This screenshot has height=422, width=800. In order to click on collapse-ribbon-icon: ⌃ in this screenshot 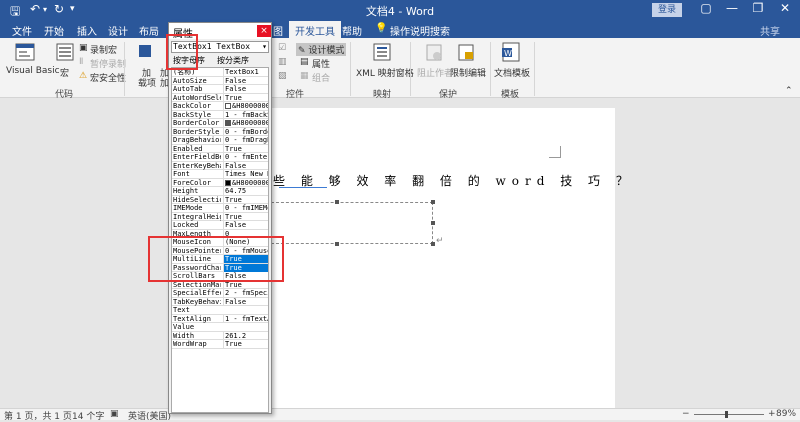, I will do `click(789, 91)`.